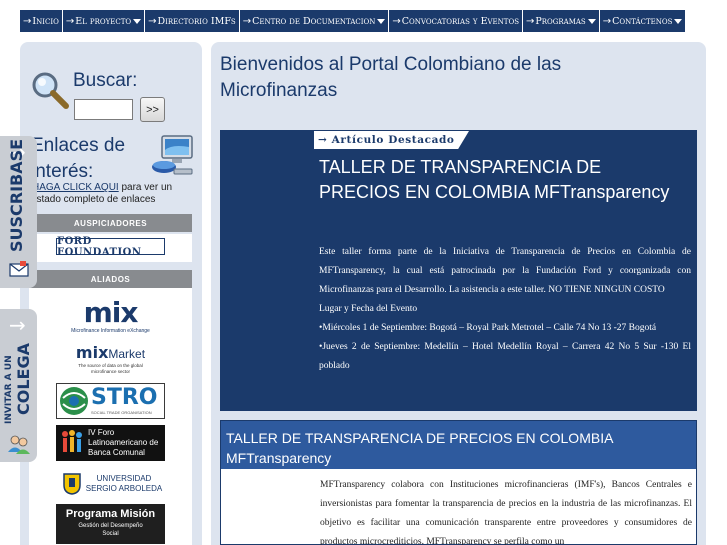 Image resolution: width=727 pixels, height=545 pixels. I want to click on search-input, so click(103, 109).